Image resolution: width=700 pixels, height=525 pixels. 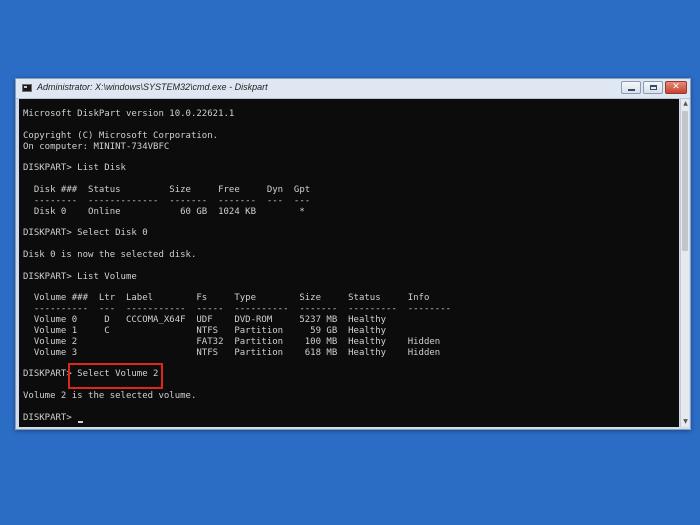 I want to click on maximize-button, so click(x=653, y=87).